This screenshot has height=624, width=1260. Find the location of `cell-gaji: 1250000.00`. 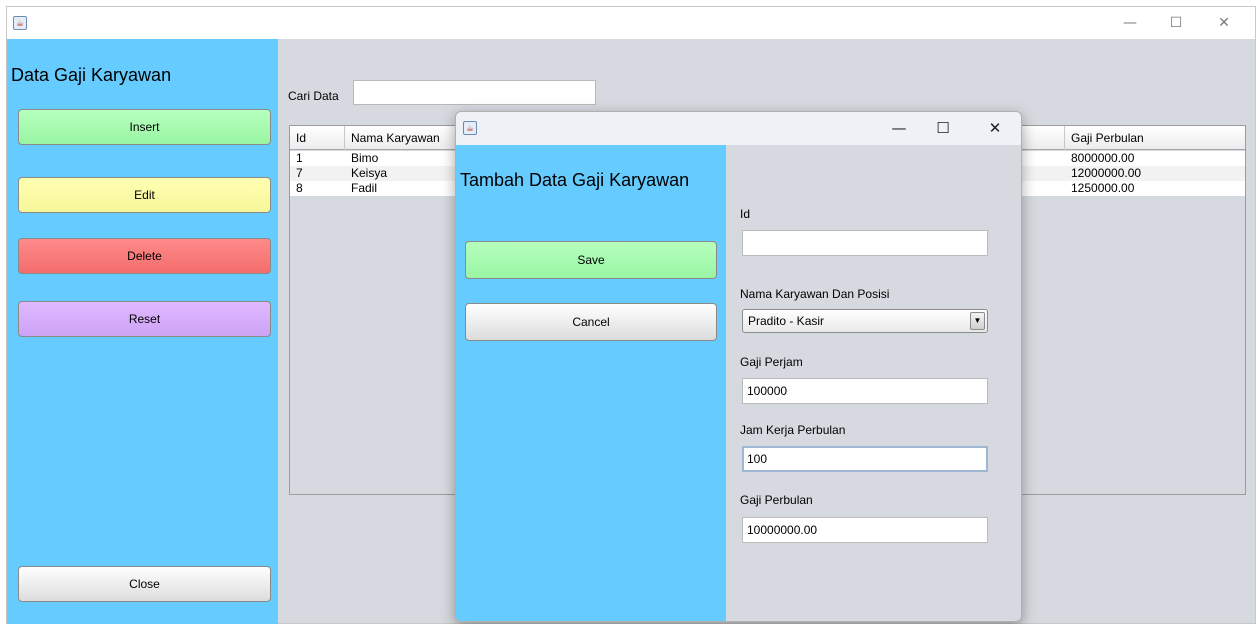

cell-gaji: 1250000.00 is located at coordinates (1103, 188).